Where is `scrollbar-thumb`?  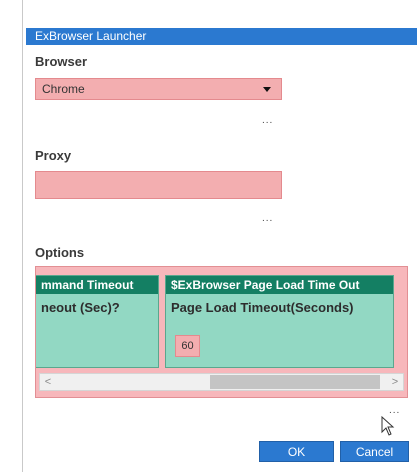
scrollbar-thumb is located at coordinates (295, 382).